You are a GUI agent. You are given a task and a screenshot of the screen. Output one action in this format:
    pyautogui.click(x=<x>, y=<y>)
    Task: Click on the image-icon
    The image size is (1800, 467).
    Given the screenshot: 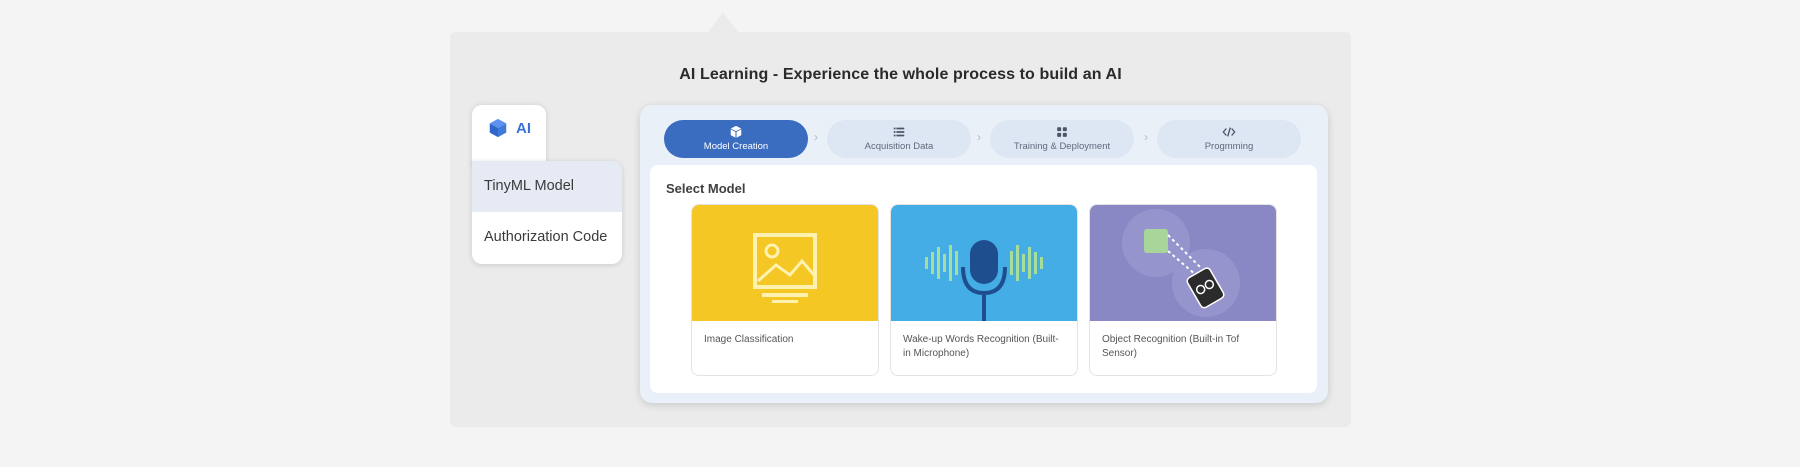 What is the action you would take?
    pyautogui.click(x=785, y=268)
    